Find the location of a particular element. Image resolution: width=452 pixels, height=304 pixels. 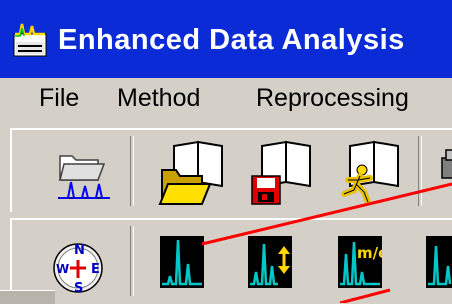

menu-bar: File Method Reprocessing is located at coordinates (226, 100).